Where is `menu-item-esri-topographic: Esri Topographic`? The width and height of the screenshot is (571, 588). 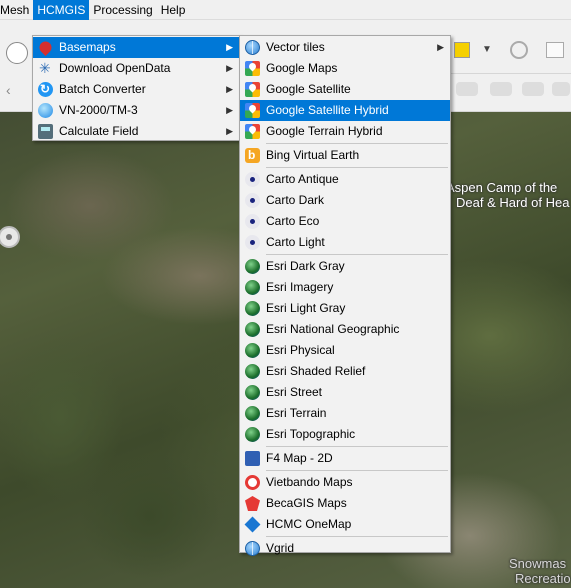 menu-item-esri-topographic: Esri Topographic is located at coordinates (345, 434).